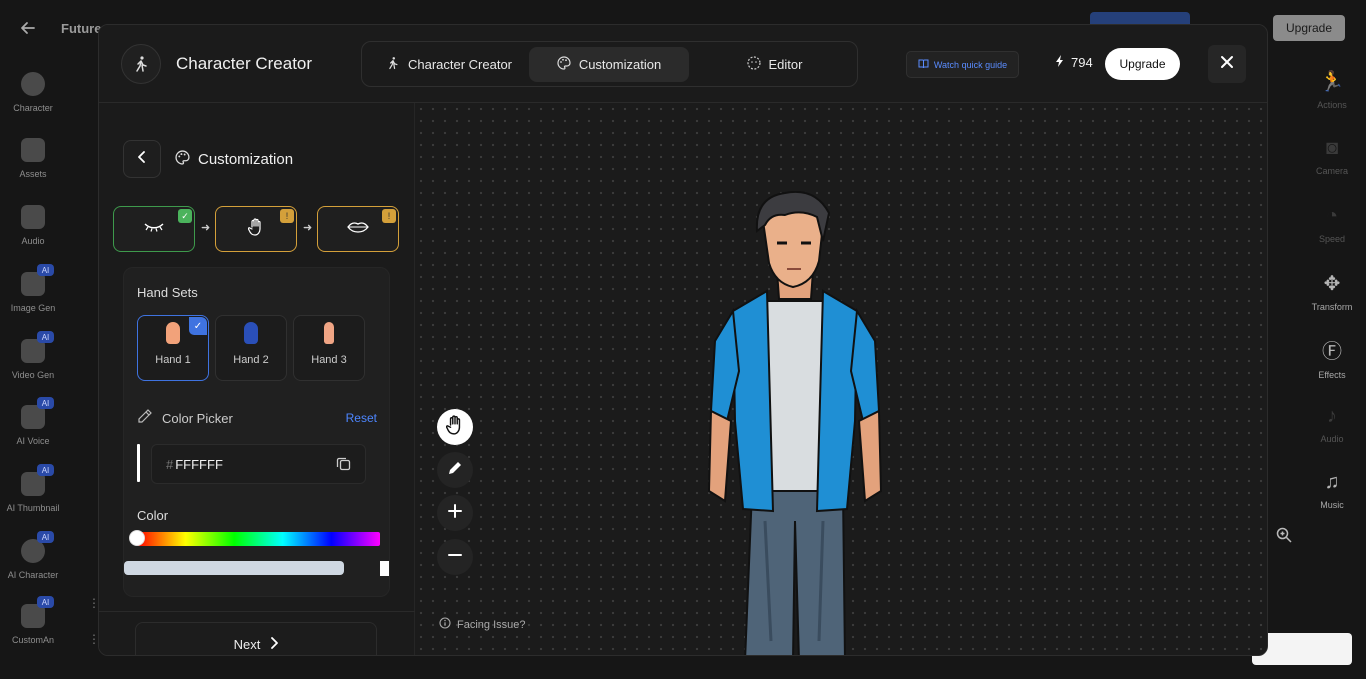 The width and height of the screenshot is (1366, 679). Describe the element at coordinates (33, 150) in the screenshot. I see `assets-icon` at that location.